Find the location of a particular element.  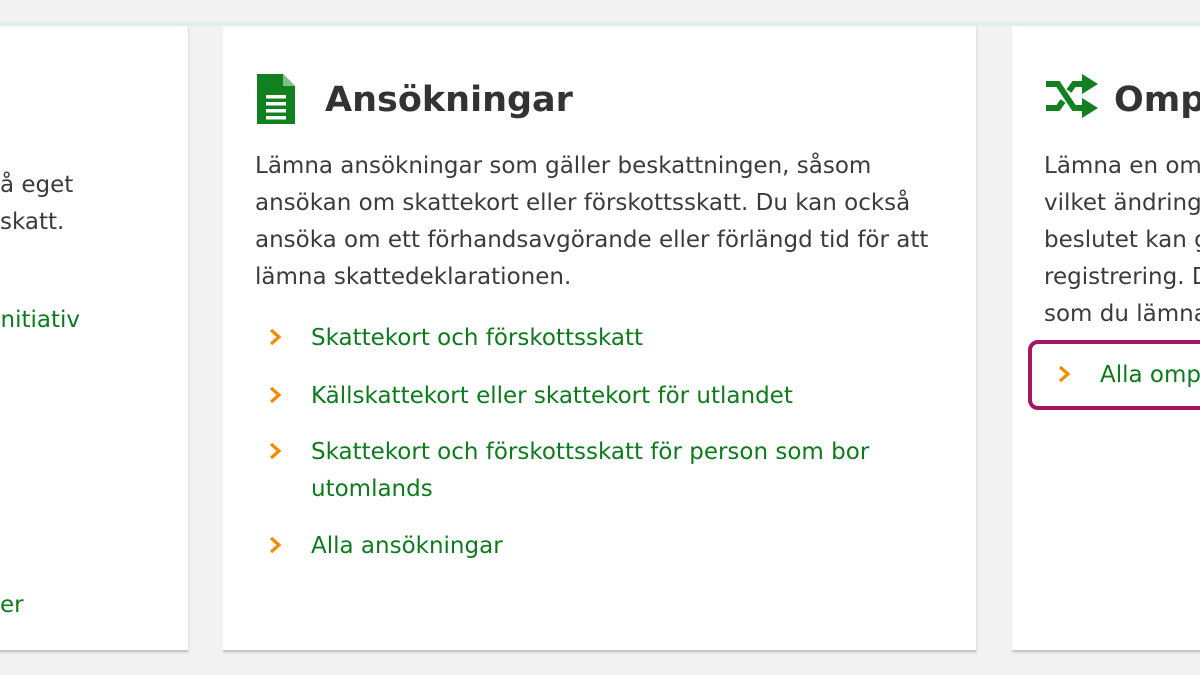

card-left: å eget skatt. nitiativ er is located at coordinates (94, 339).